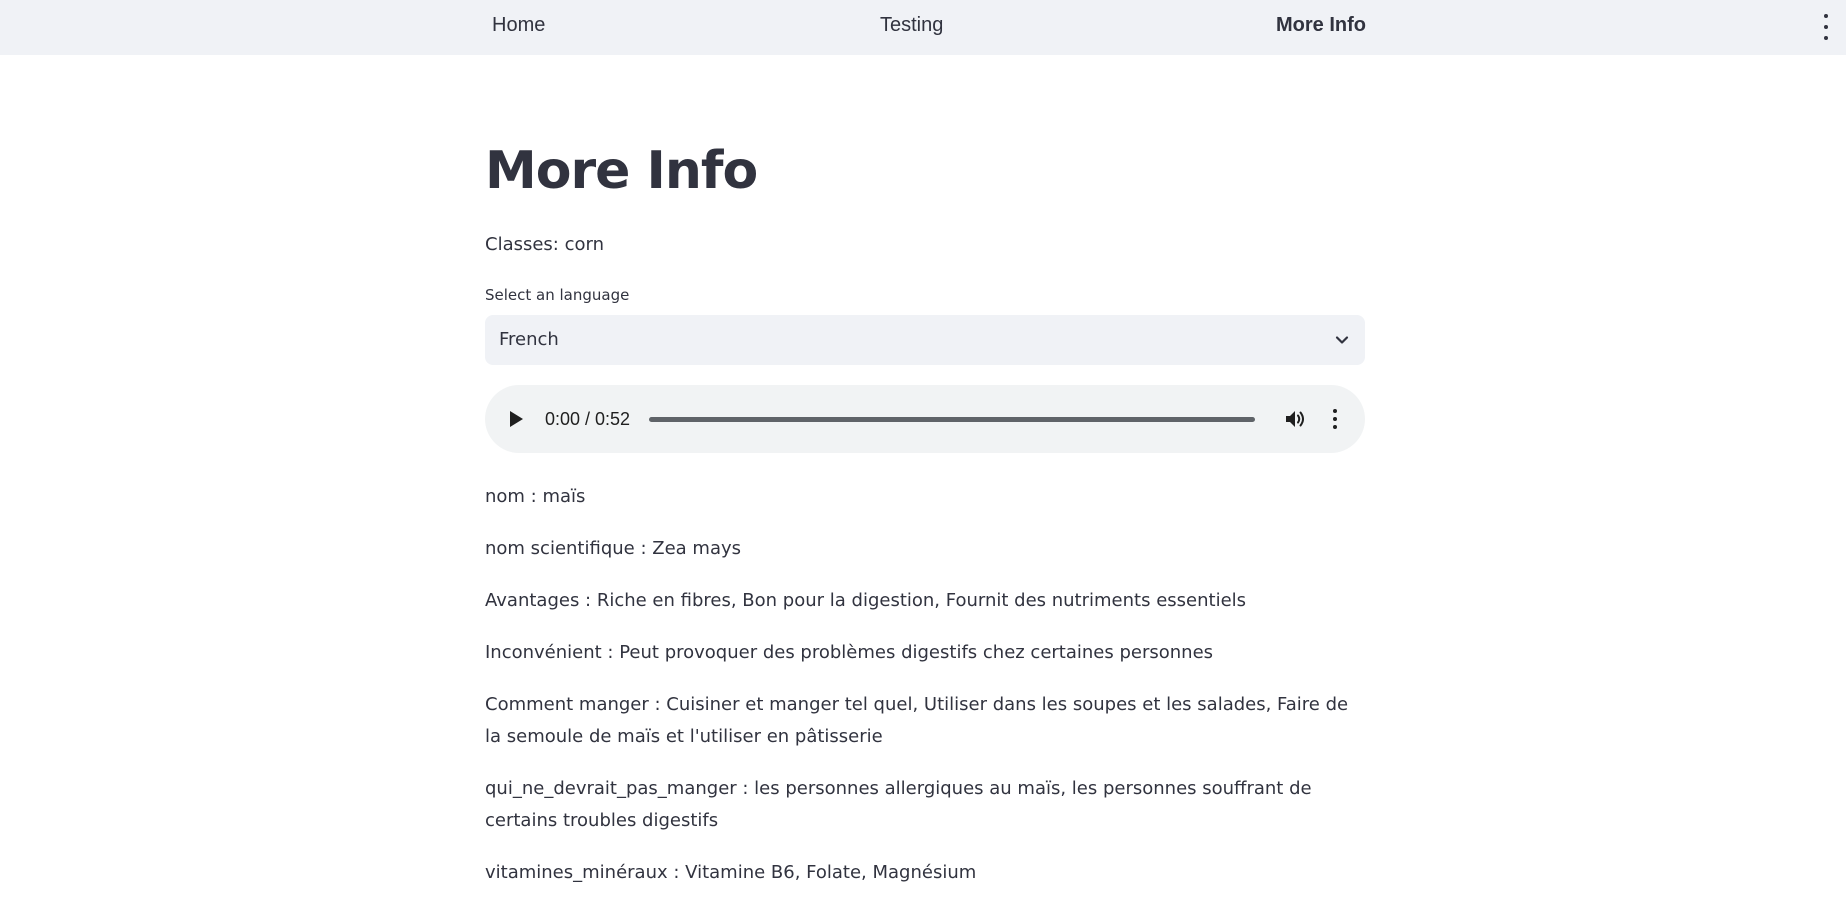 The image size is (1846, 913). Describe the element at coordinates (535, 496) in the screenshot. I see `info-item-name: nom : maïs` at that location.